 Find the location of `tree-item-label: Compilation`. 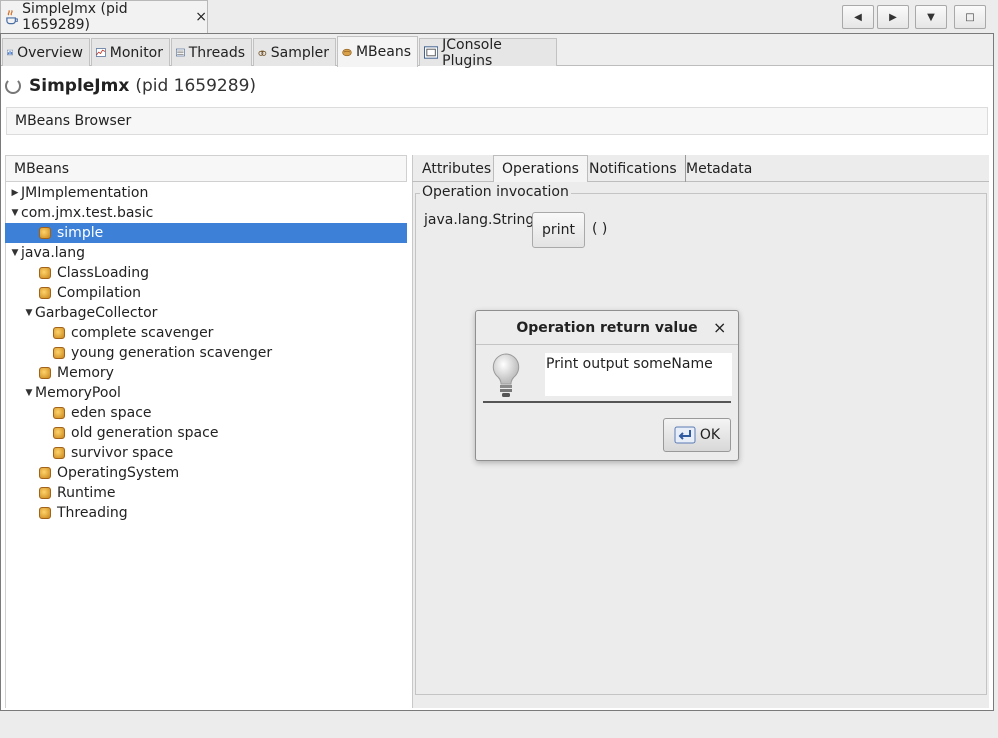

tree-item-label: Compilation is located at coordinates (99, 293).